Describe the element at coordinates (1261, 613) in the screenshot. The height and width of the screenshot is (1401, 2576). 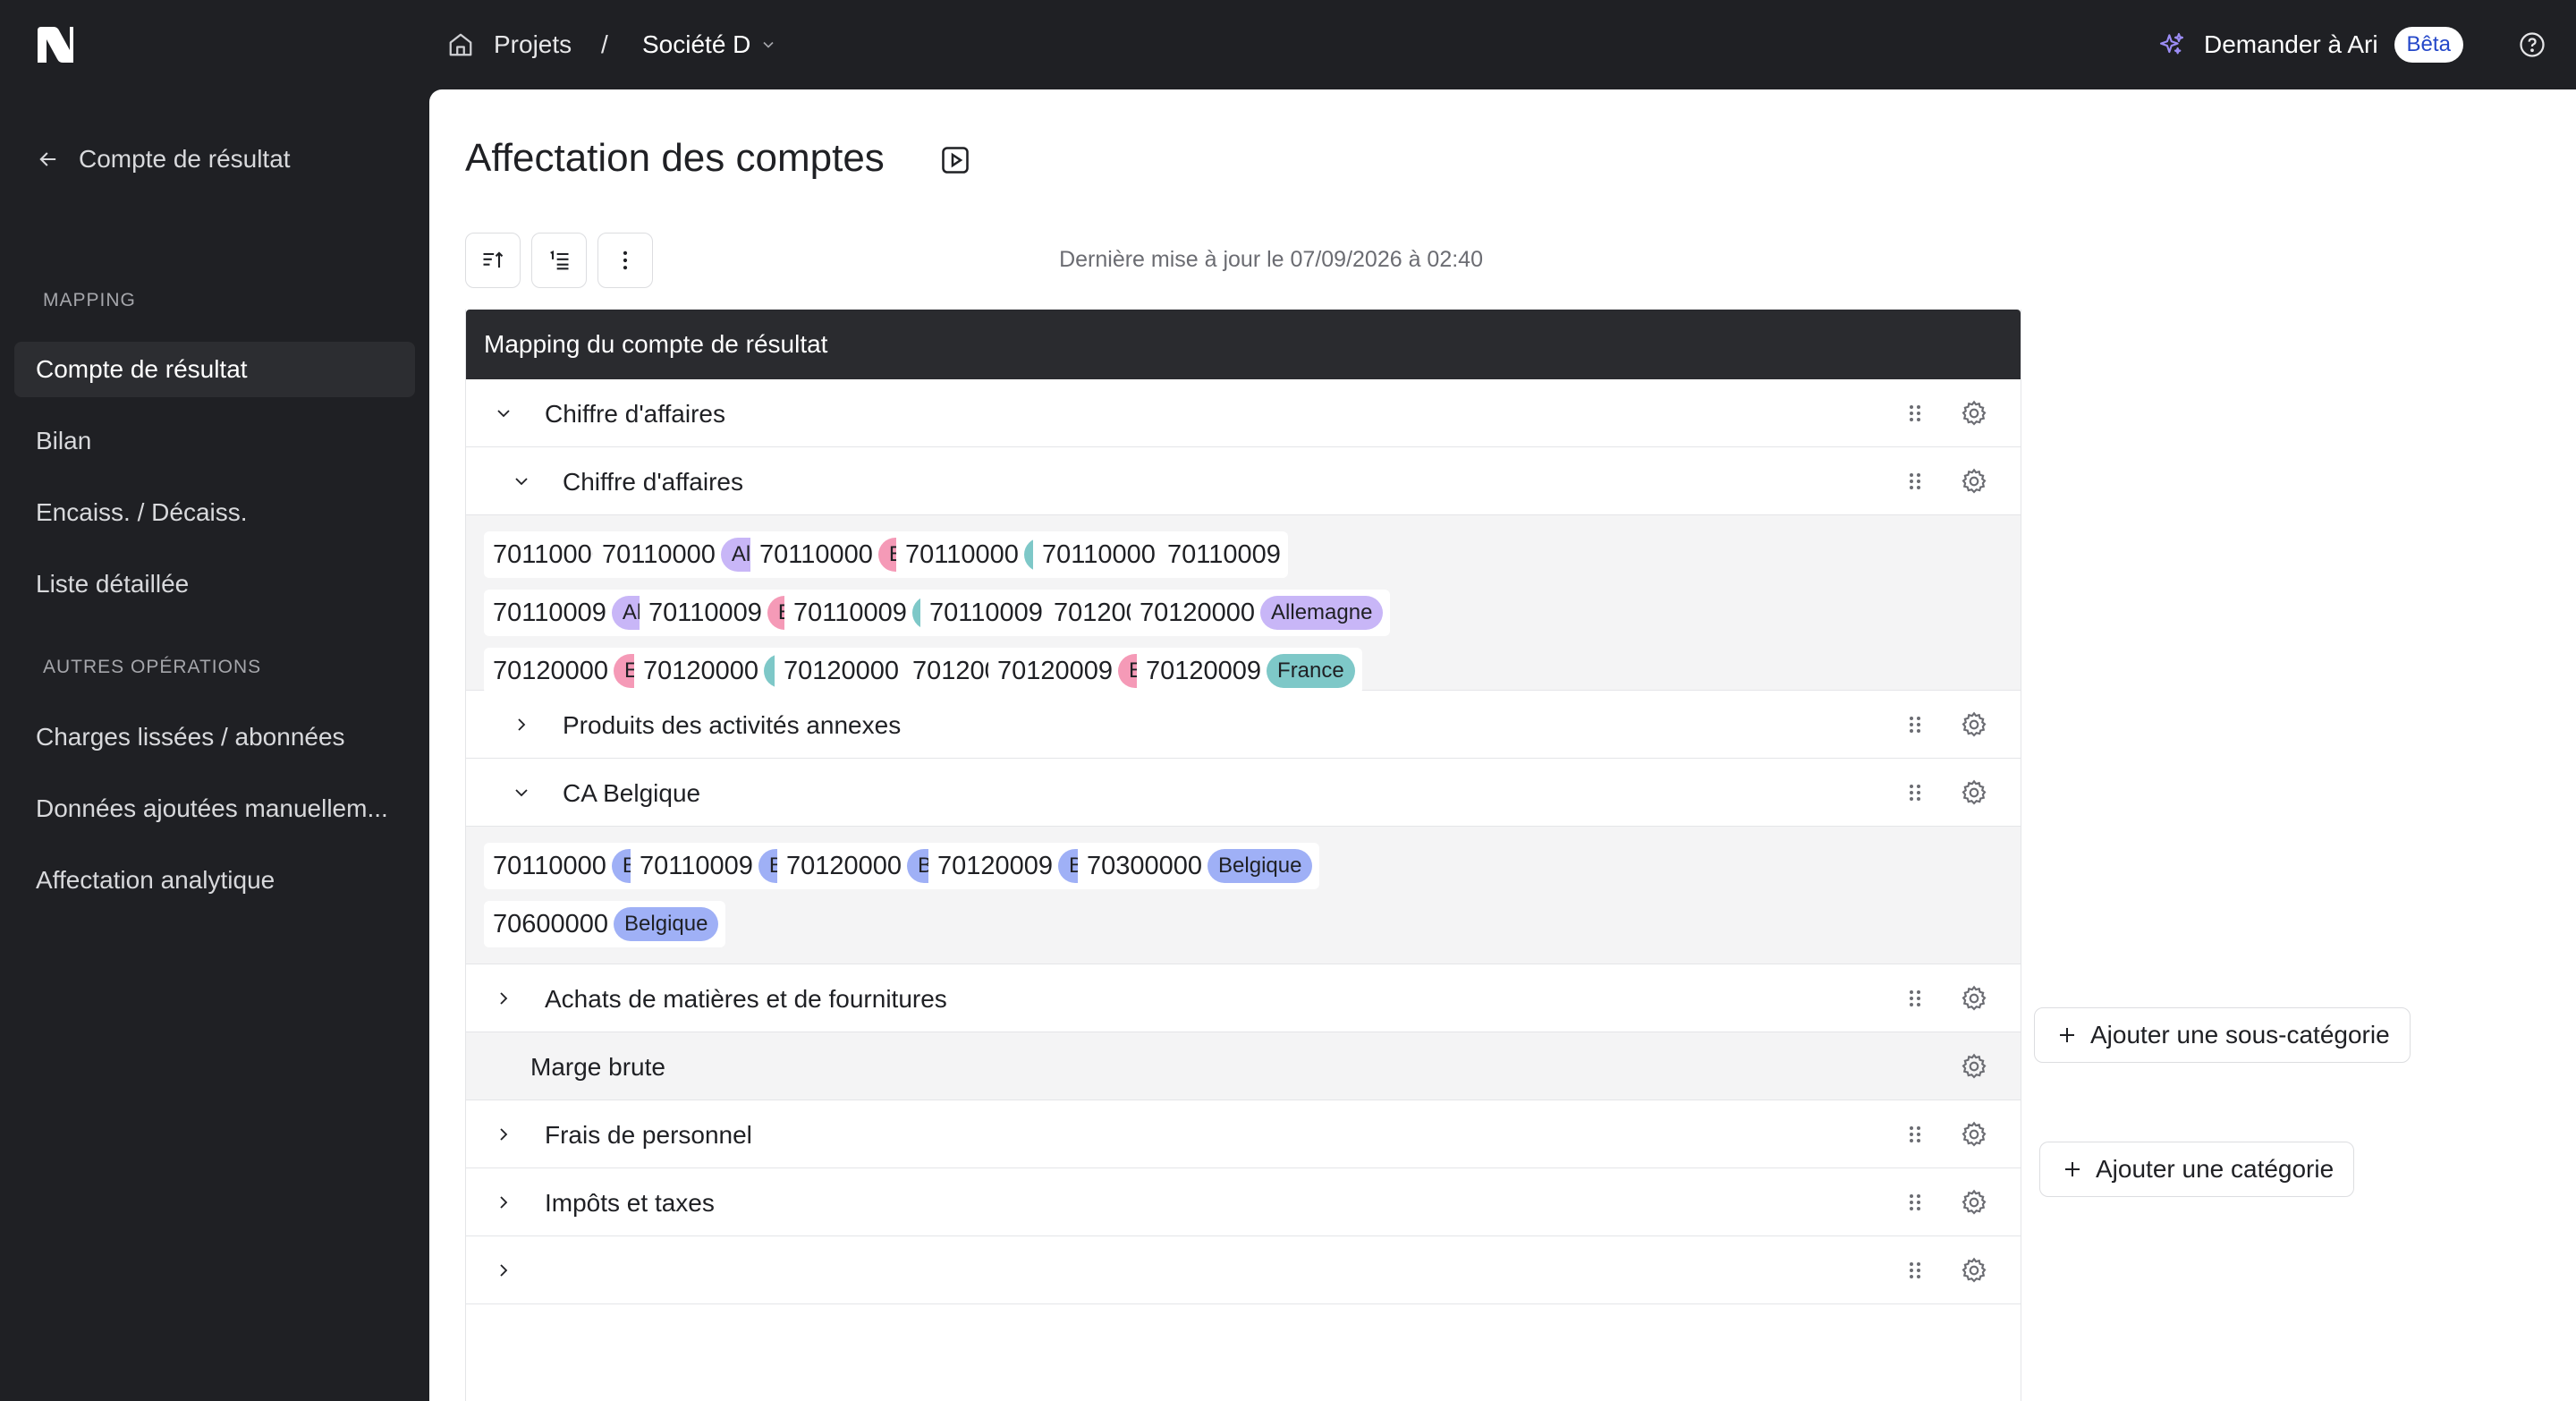
I see `account-chip: 70120000 Allemagne` at that location.